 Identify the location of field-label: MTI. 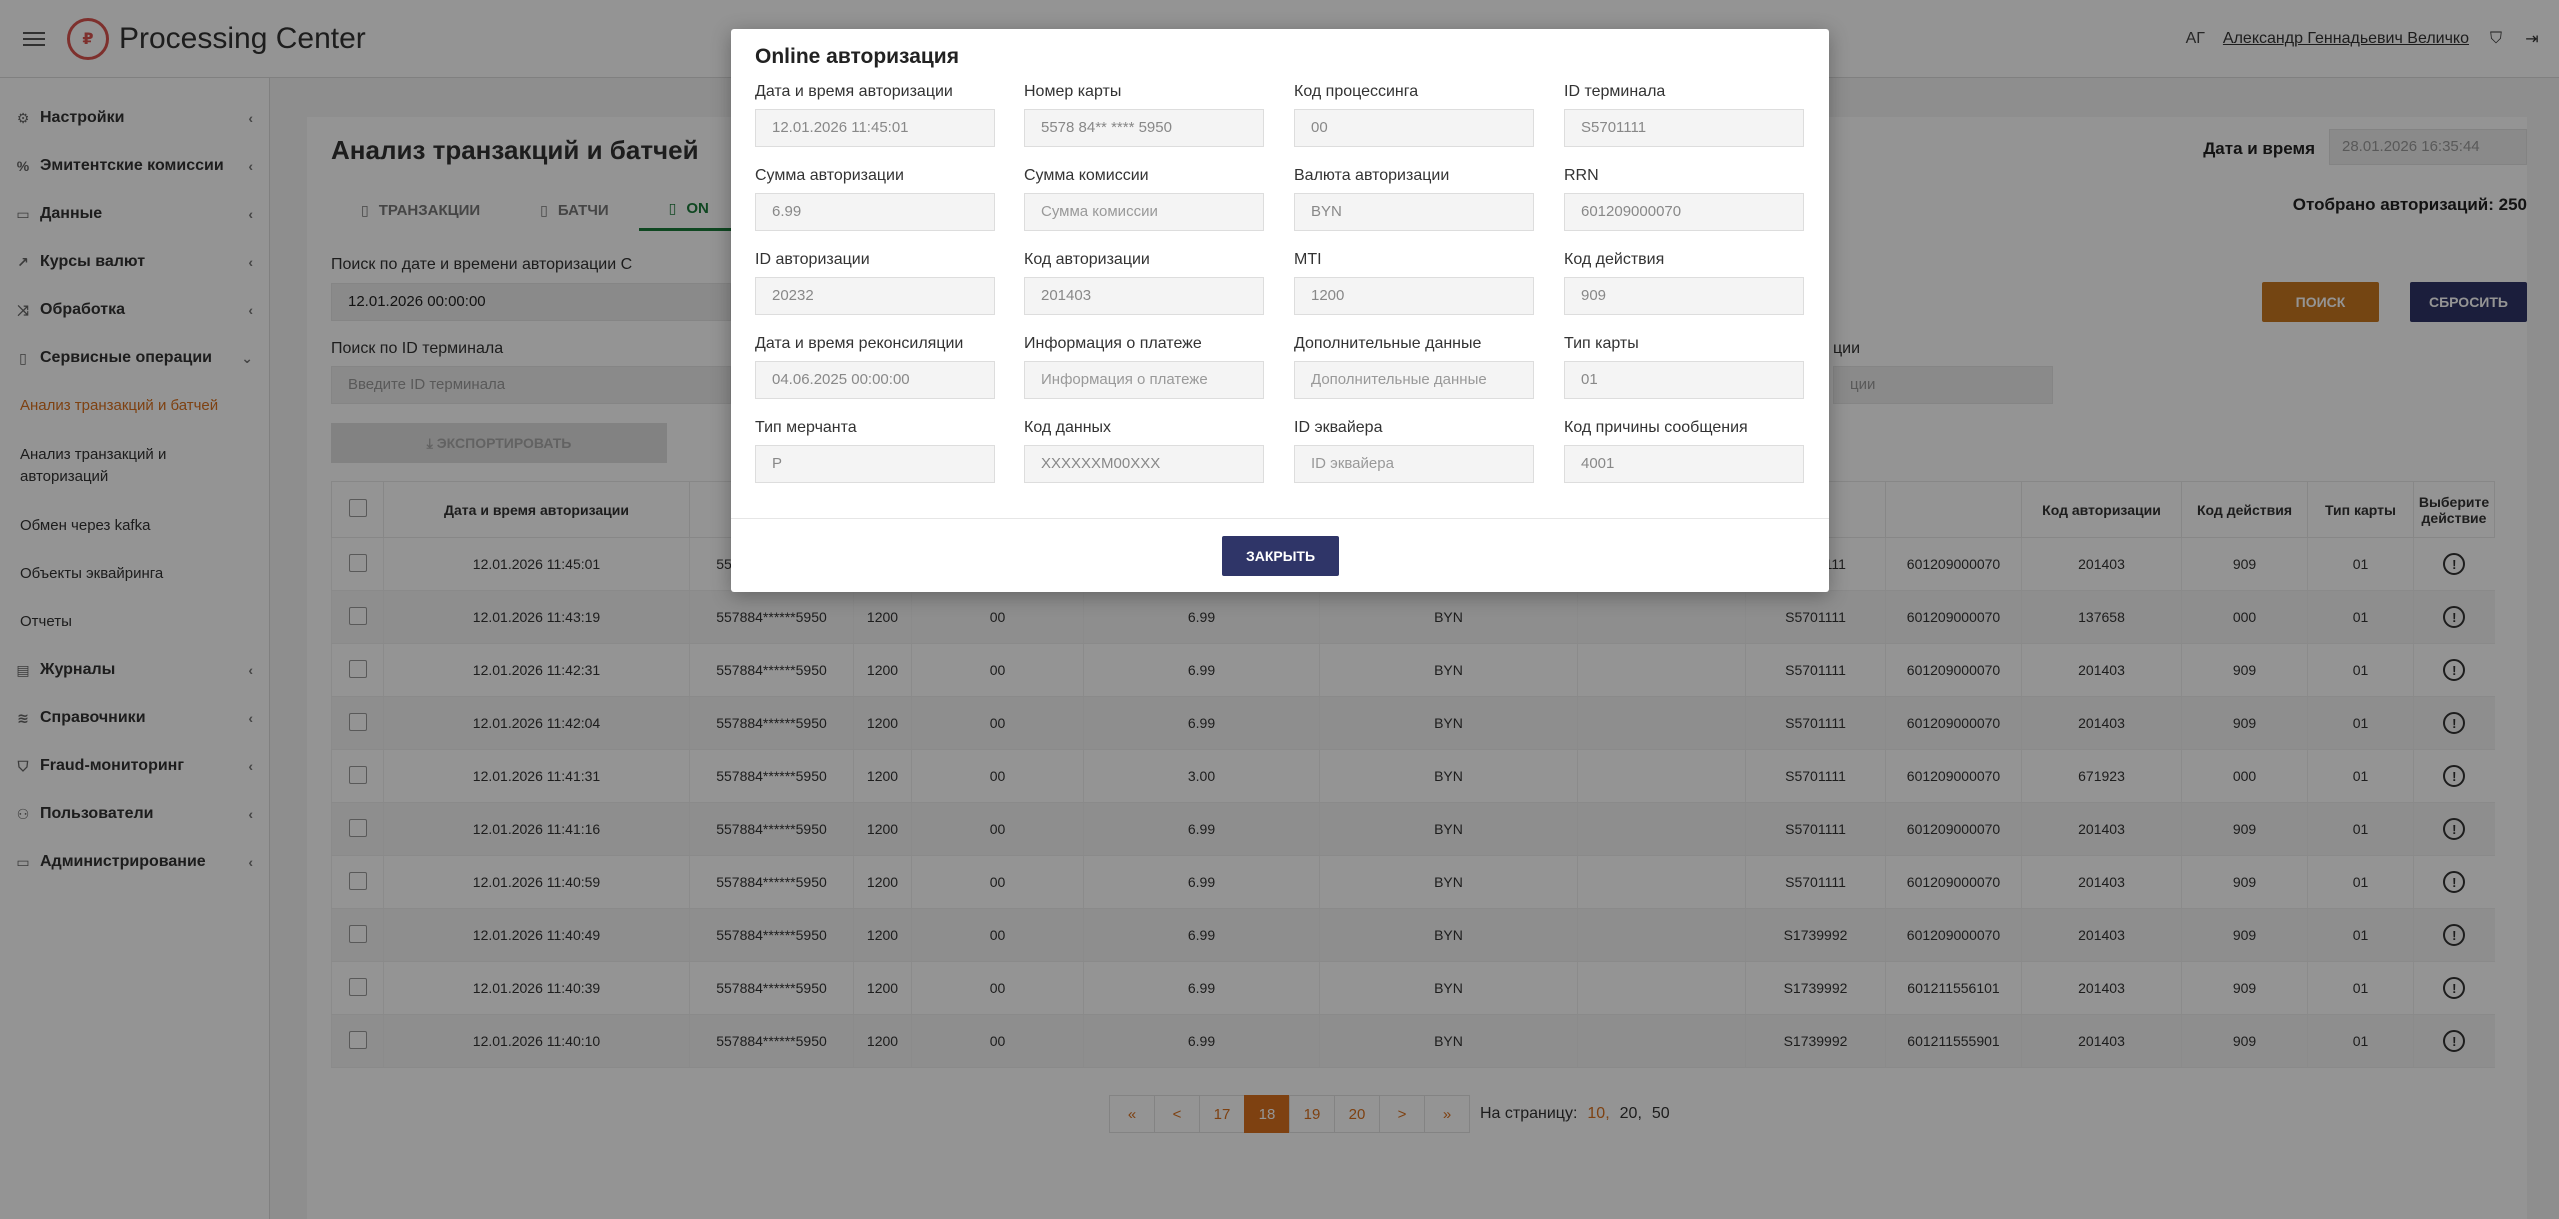
(1308, 259).